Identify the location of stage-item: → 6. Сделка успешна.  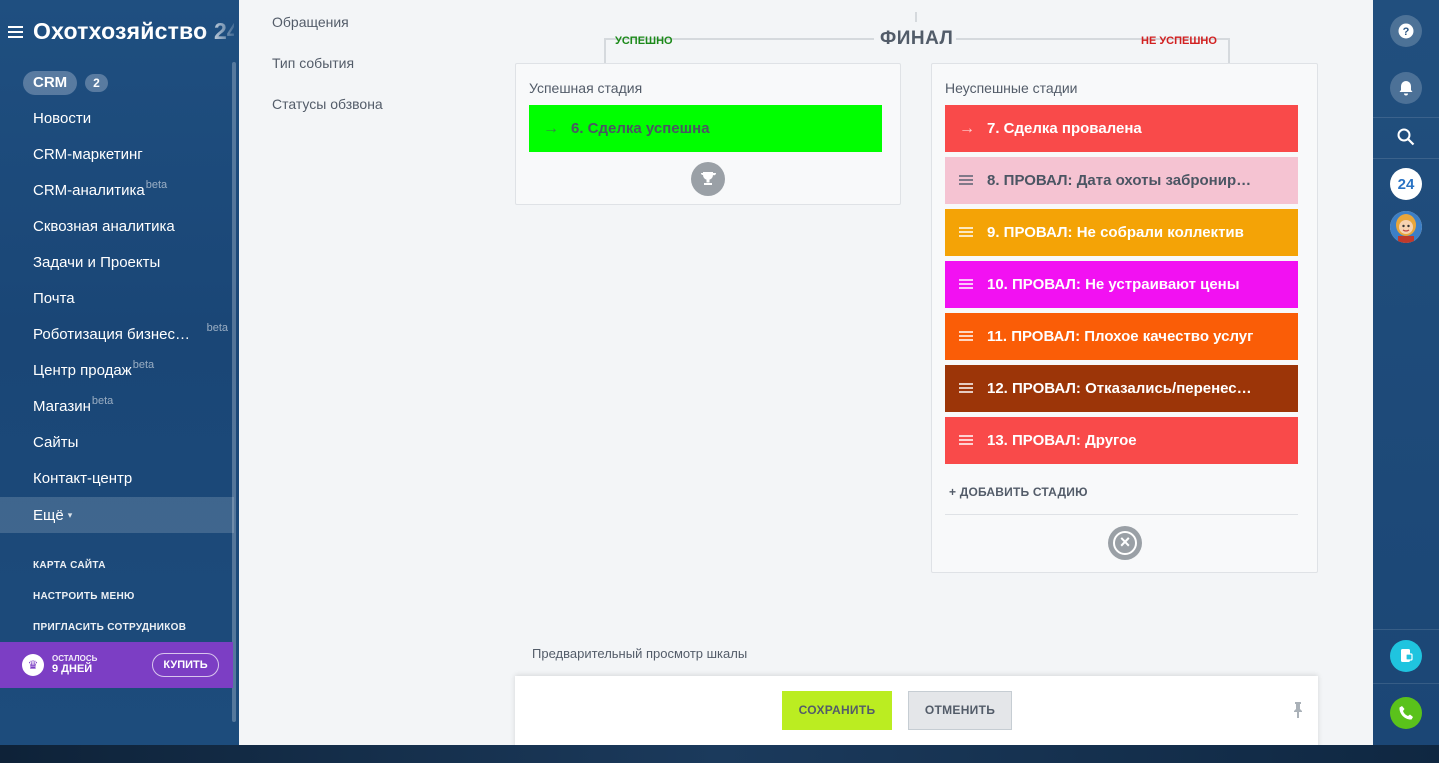
(705, 128).